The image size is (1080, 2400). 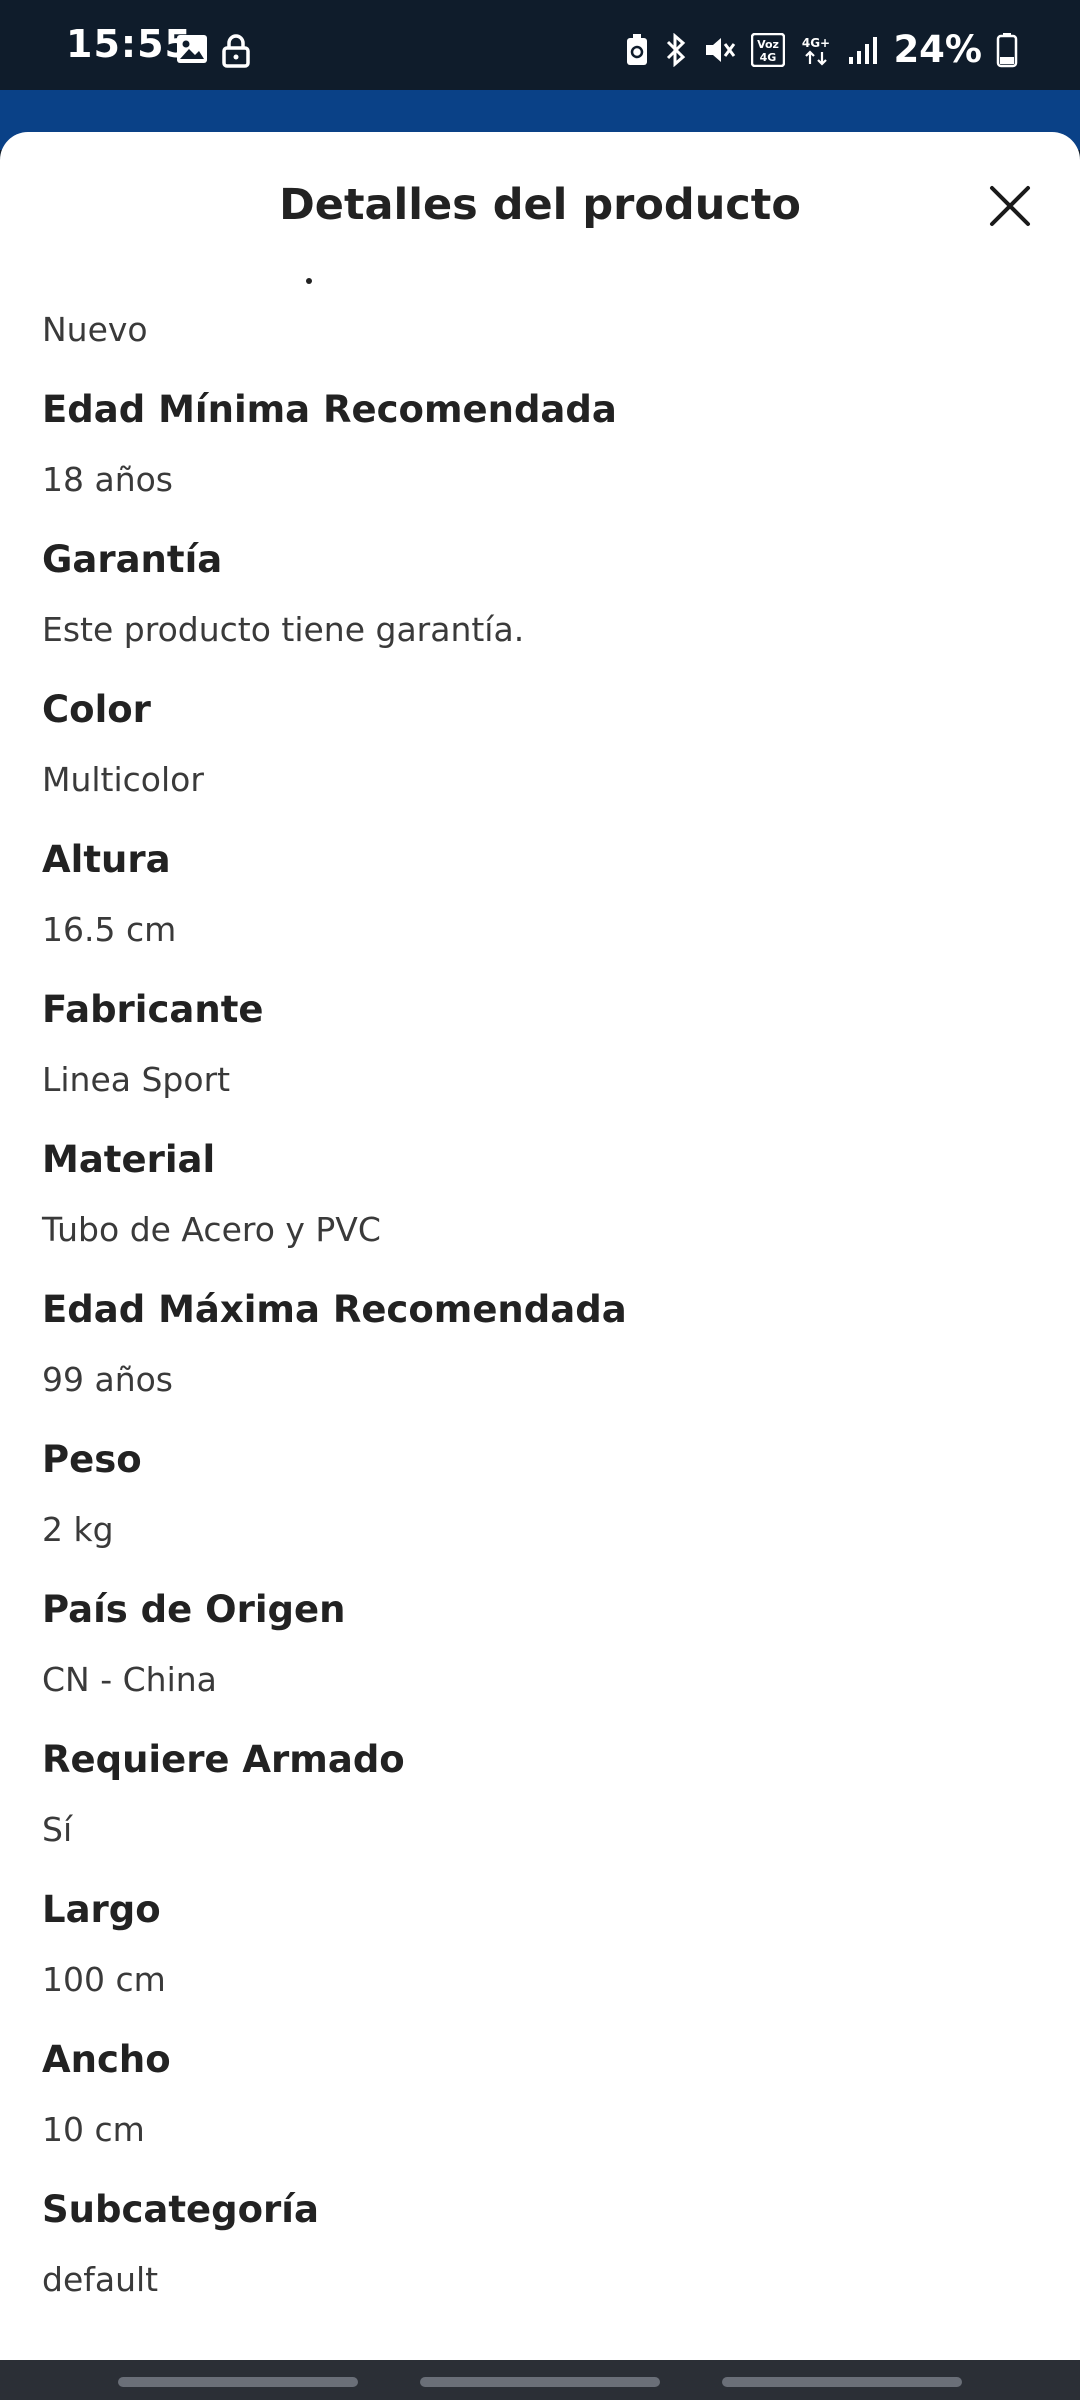 What do you see at coordinates (109, 929) in the screenshot?
I see `detail-value: 16.5 cm` at bounding box center [109, 929].